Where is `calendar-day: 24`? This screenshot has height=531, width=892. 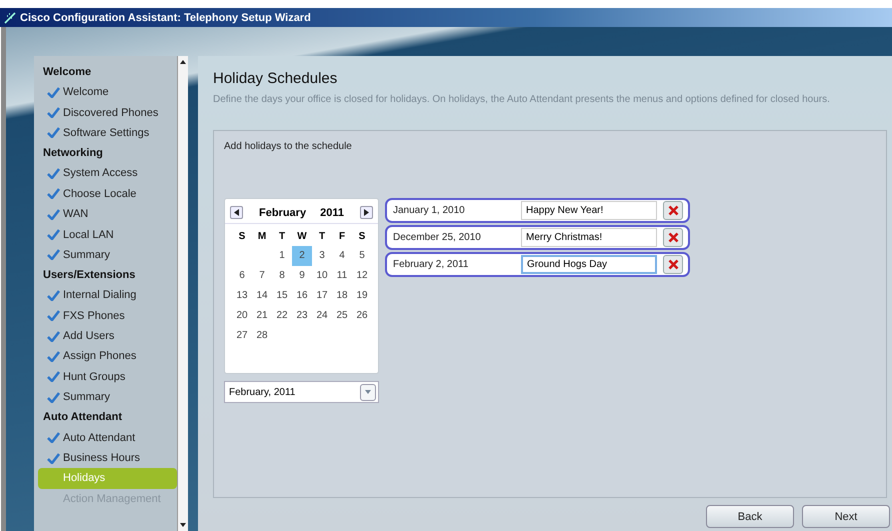
calendar-day: 24 is located at coordinates (322, 316).